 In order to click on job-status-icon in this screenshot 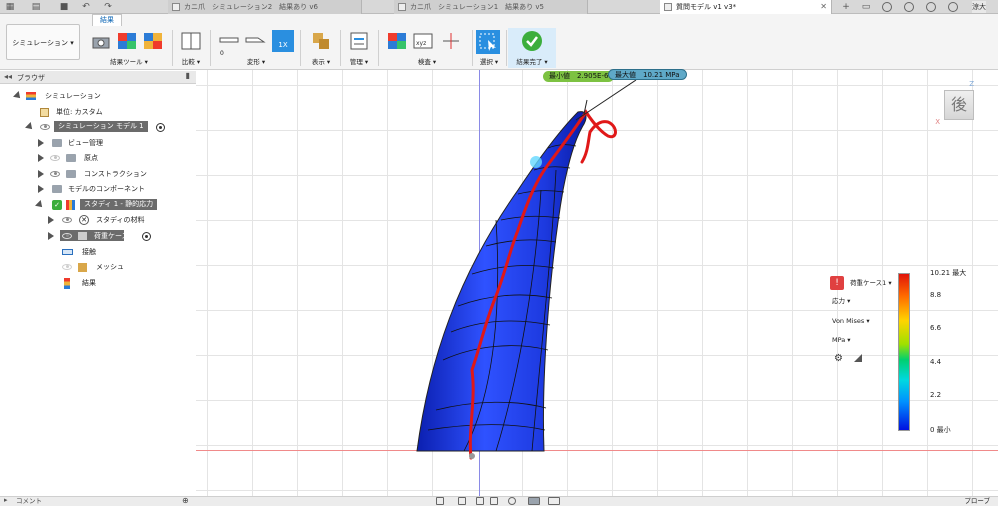, I will do `click(909, 7)`.